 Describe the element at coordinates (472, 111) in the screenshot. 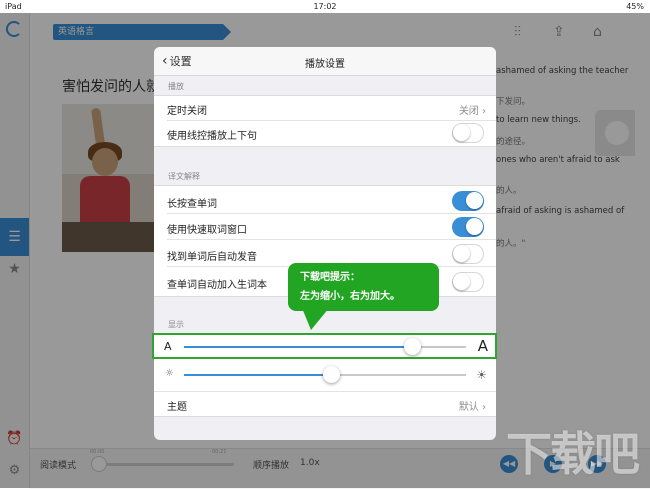

I see `sleep-timer-value: 关闭 ›` at that location.